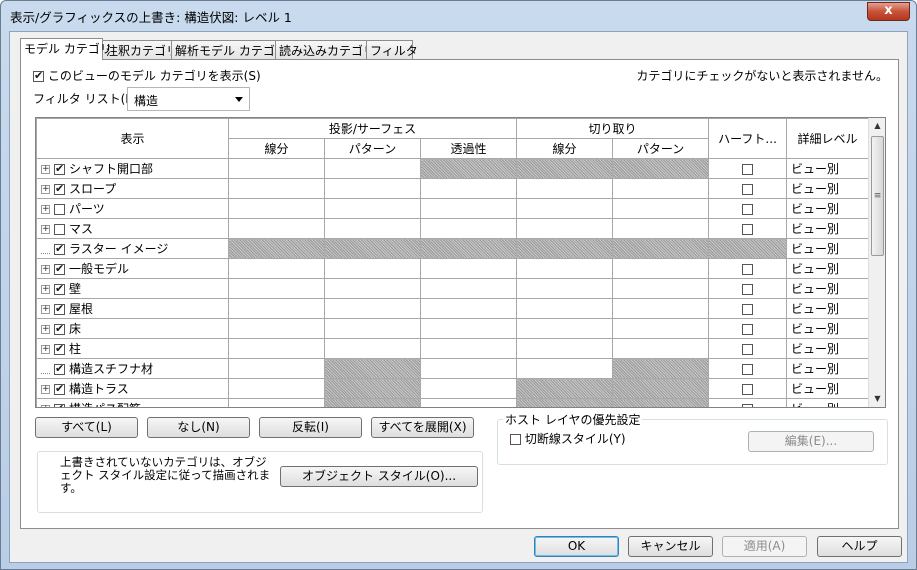 This screenshot has width=917, height=570. Describe the element at coordinates (876, 262) in the screenshot. I see `table-vertical-scrollbar: ▲ ≡ ▼` at that location.